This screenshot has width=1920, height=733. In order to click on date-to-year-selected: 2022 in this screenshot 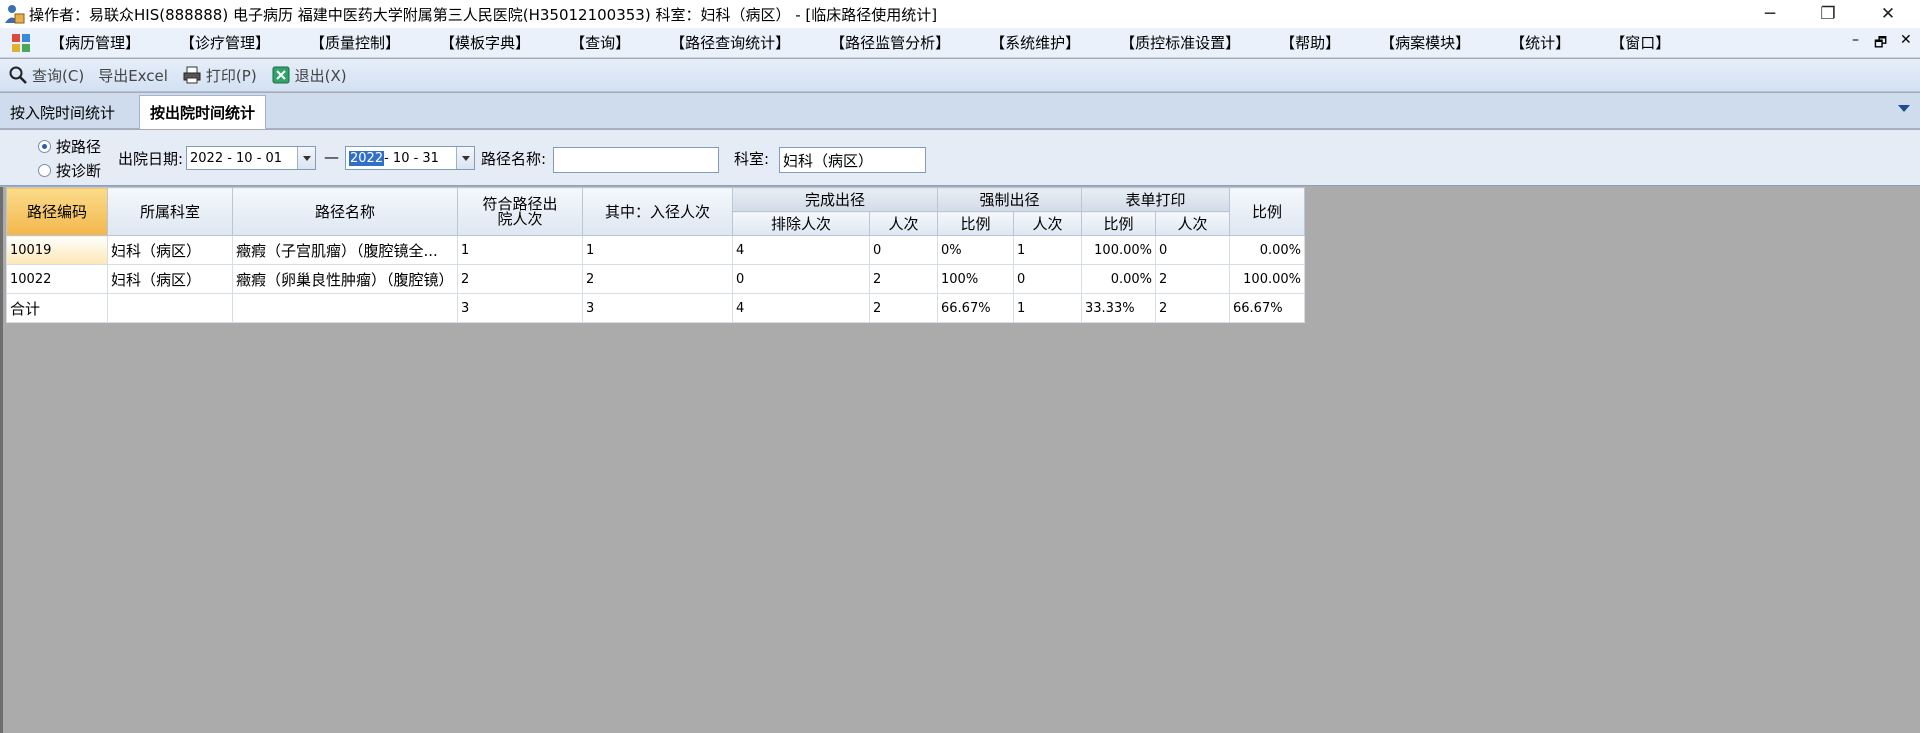, I will do `click(367, 158)`.